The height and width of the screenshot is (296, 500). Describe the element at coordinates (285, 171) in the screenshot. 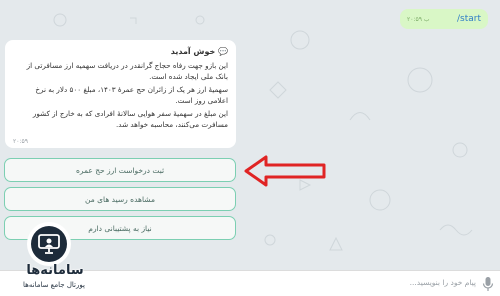

I see `left-arrow-icon` at that location.